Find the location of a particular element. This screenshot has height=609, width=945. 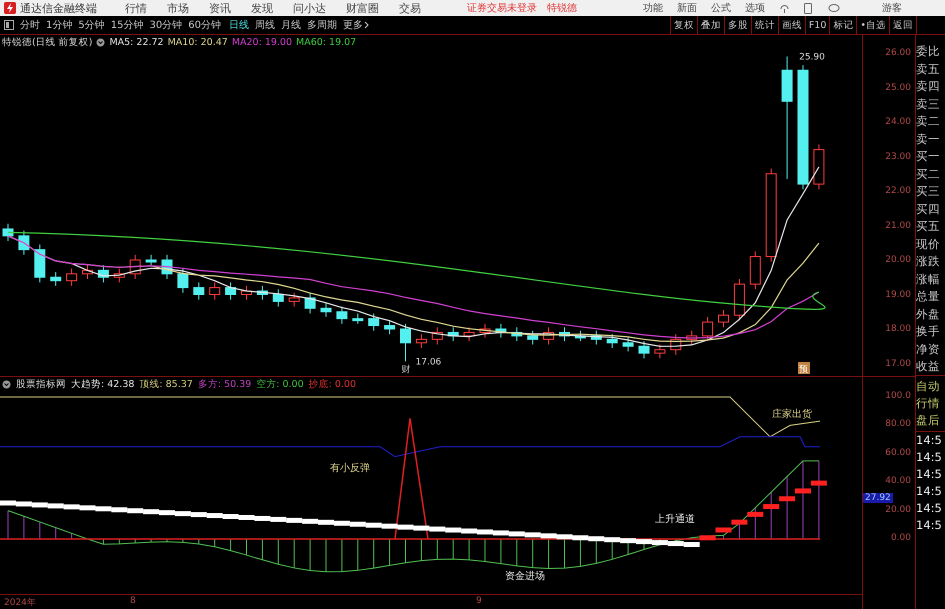

event-marker: 预 is located at coordinates (803, 370).